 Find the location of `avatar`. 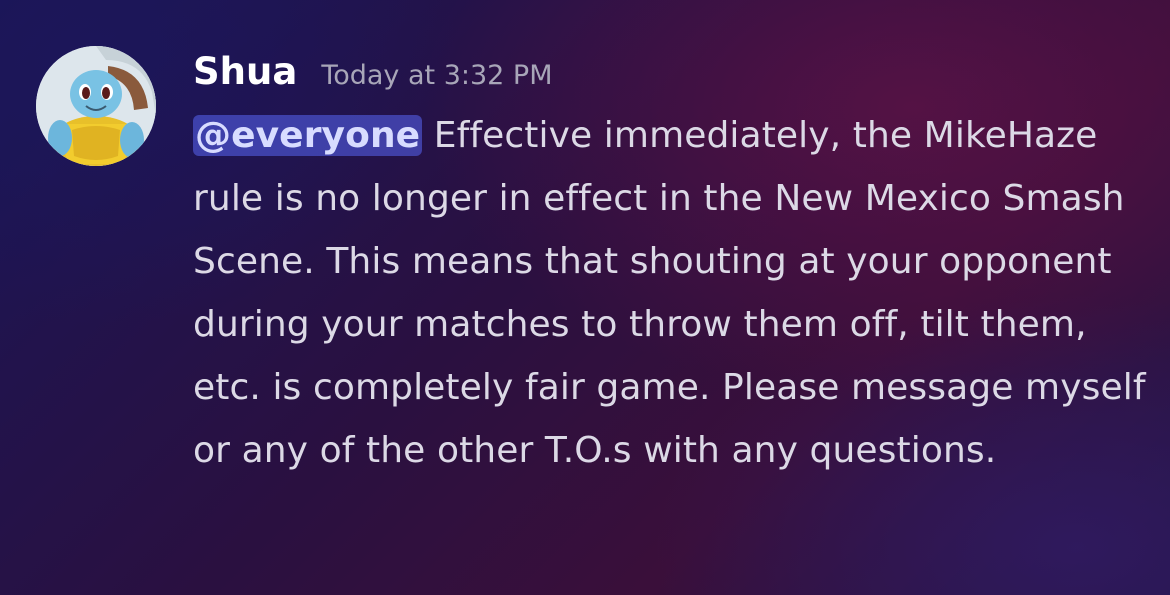

avatar is located at coordinates (96, 106).